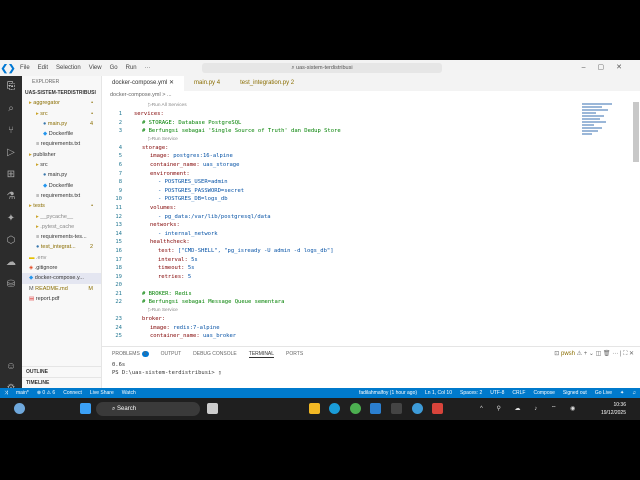 Image resolution: width=640 pixels, height=480 pixels. I want to click on terminal-toolbar: ⊡ pwsh ⚠ + ⌄ ◫ 🗑 ··· | ⛶ ✕, so click(594, 354).